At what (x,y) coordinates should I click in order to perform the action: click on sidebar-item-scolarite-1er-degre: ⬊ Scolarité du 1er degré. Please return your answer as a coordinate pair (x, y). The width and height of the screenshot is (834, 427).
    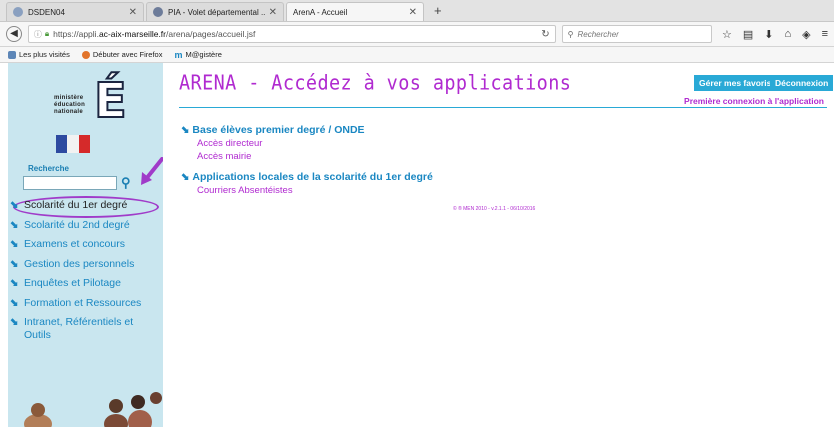
    Looking at the image, I should click on (85, 206).